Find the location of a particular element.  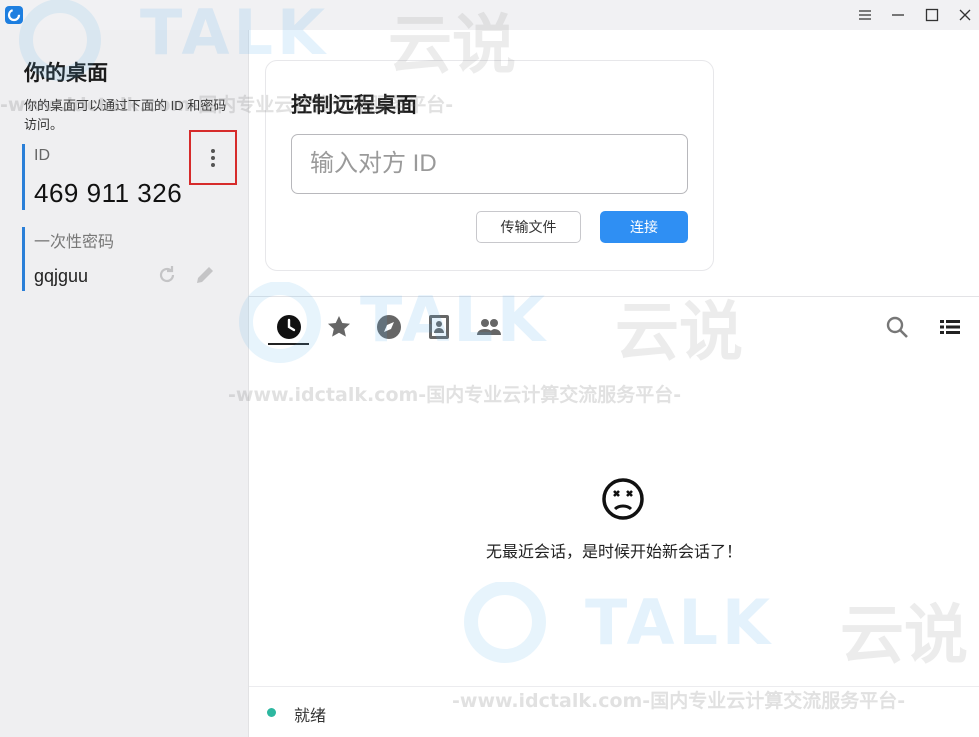

hamburger-icon is located at coordinates (865, 15).